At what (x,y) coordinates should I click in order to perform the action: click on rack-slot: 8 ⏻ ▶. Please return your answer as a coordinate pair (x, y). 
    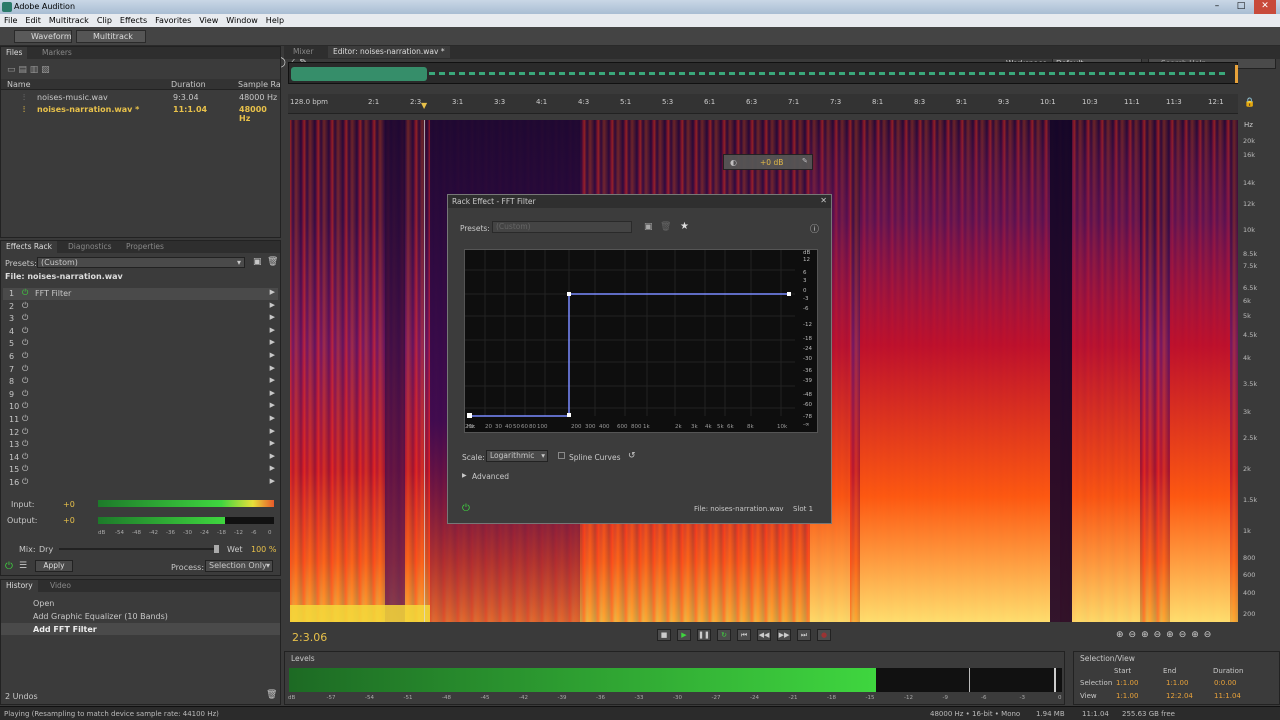
    Looking at the image, I should click on (140, 382).